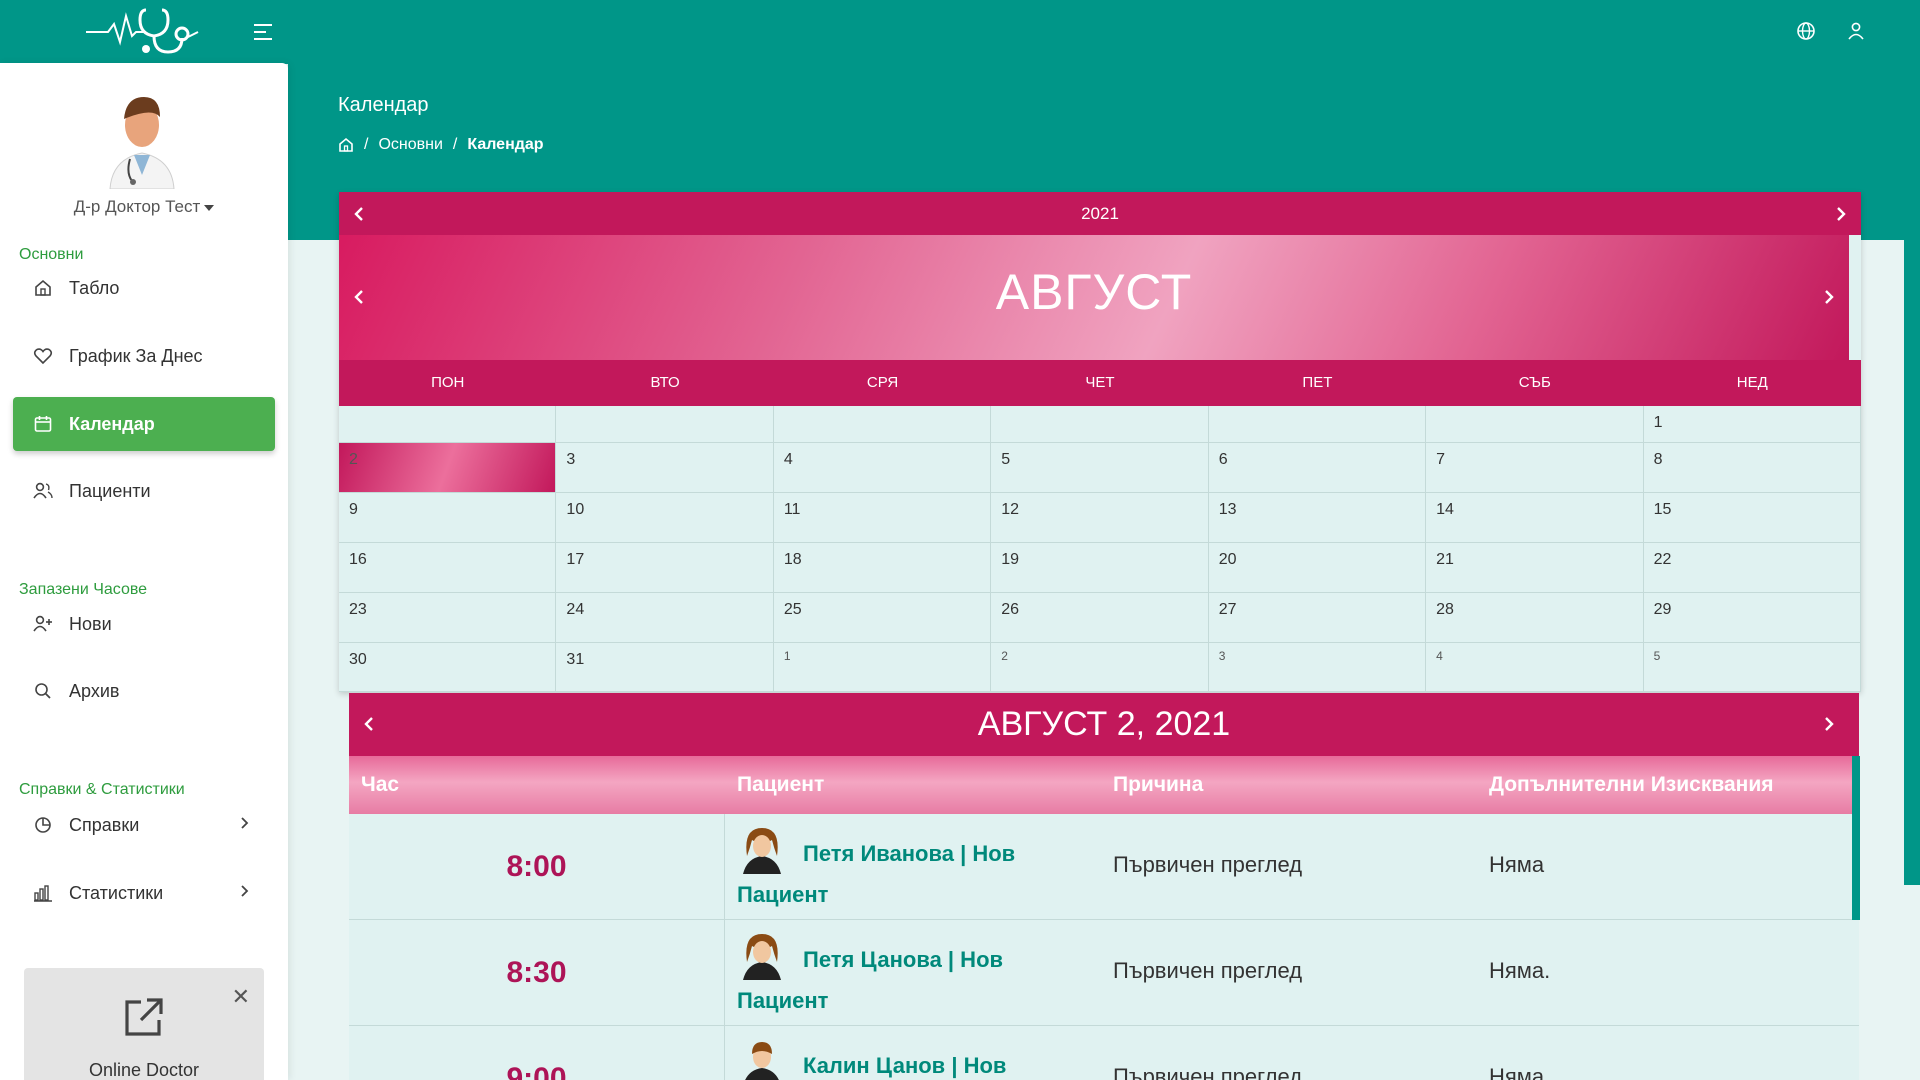 The image size is (1920, 1080). What do you see at coordinates (144, 288) in the screenshot?
I see `sidebar-item-dashboard: Табло` at bounding box center [144, 288].